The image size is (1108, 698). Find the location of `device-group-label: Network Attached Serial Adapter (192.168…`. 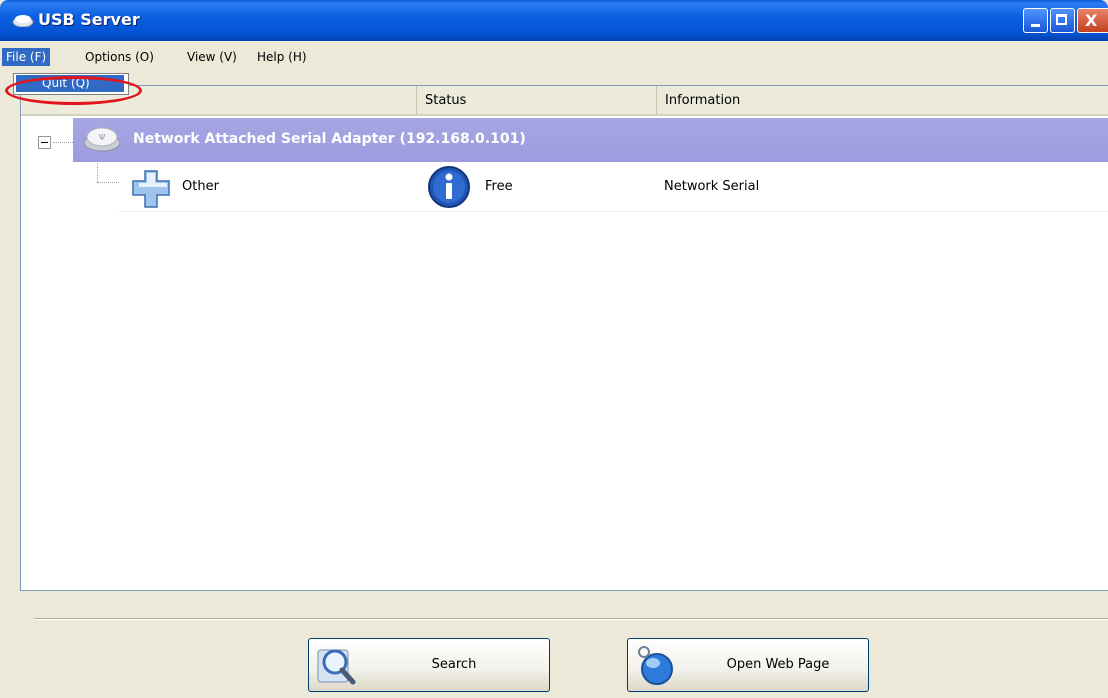

device-group-label: Network Attached Serial Adapter (192.168… is located at coordinates (329, 139).